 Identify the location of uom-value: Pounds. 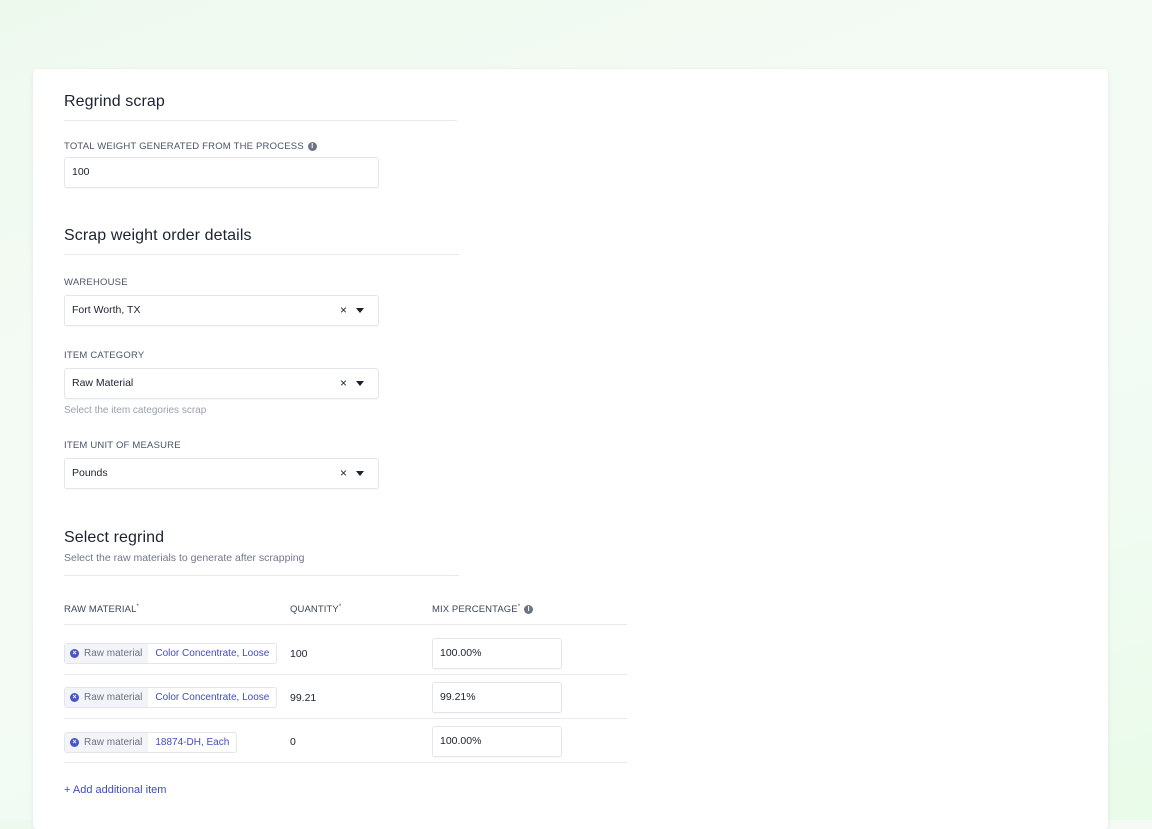
(90, 473).